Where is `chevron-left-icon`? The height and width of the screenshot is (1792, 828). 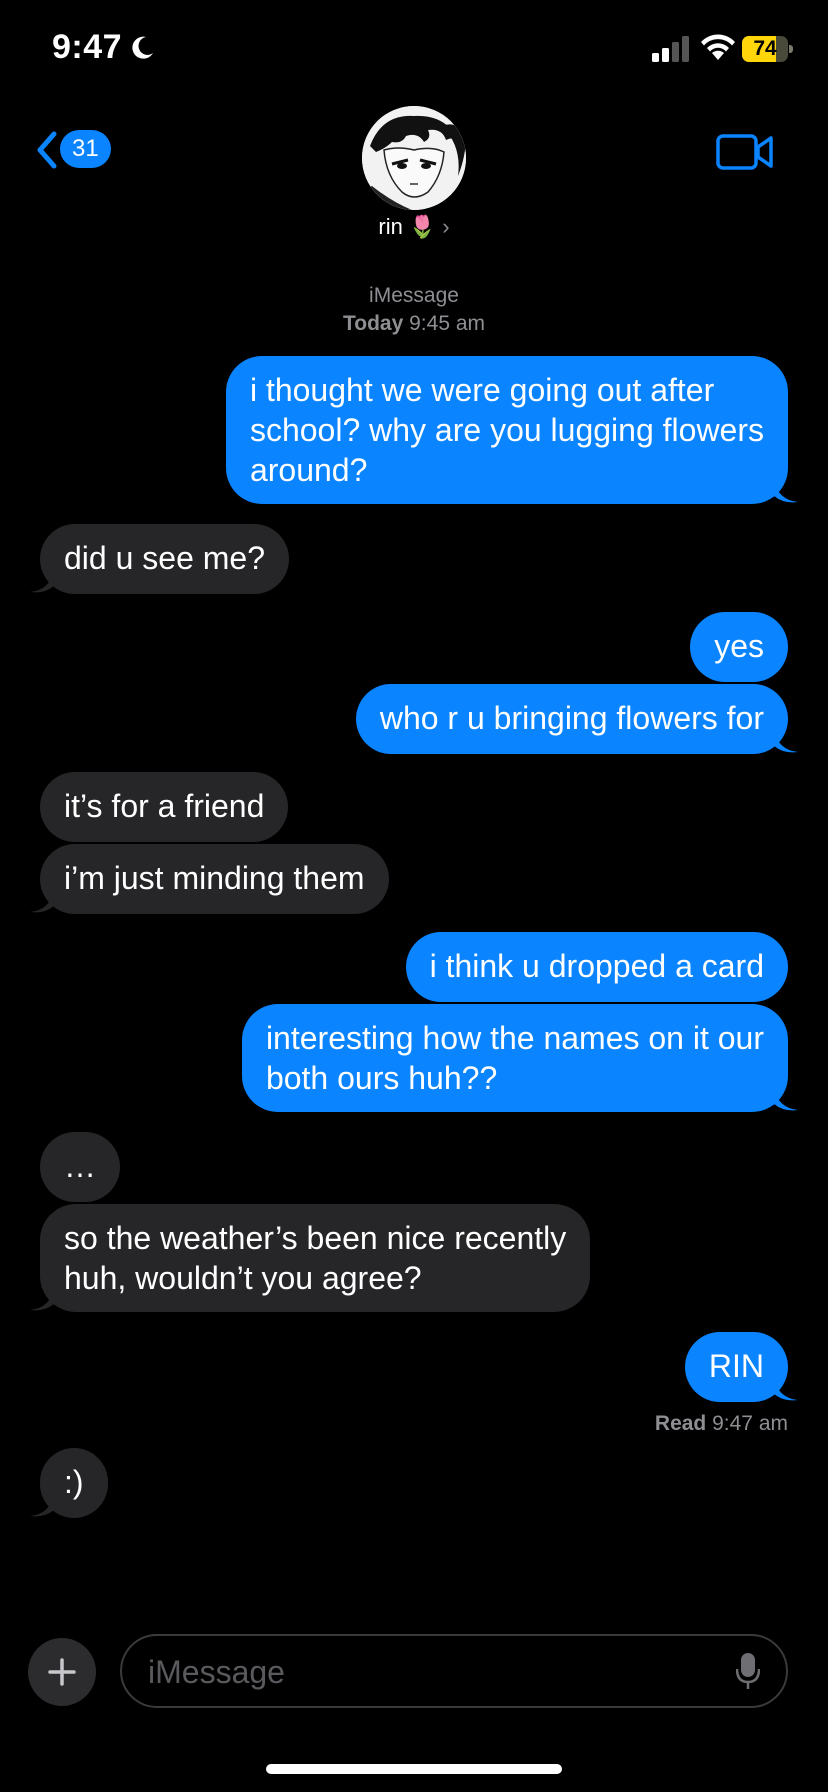
chevron-left-icon is located at coordinates (47, 150).